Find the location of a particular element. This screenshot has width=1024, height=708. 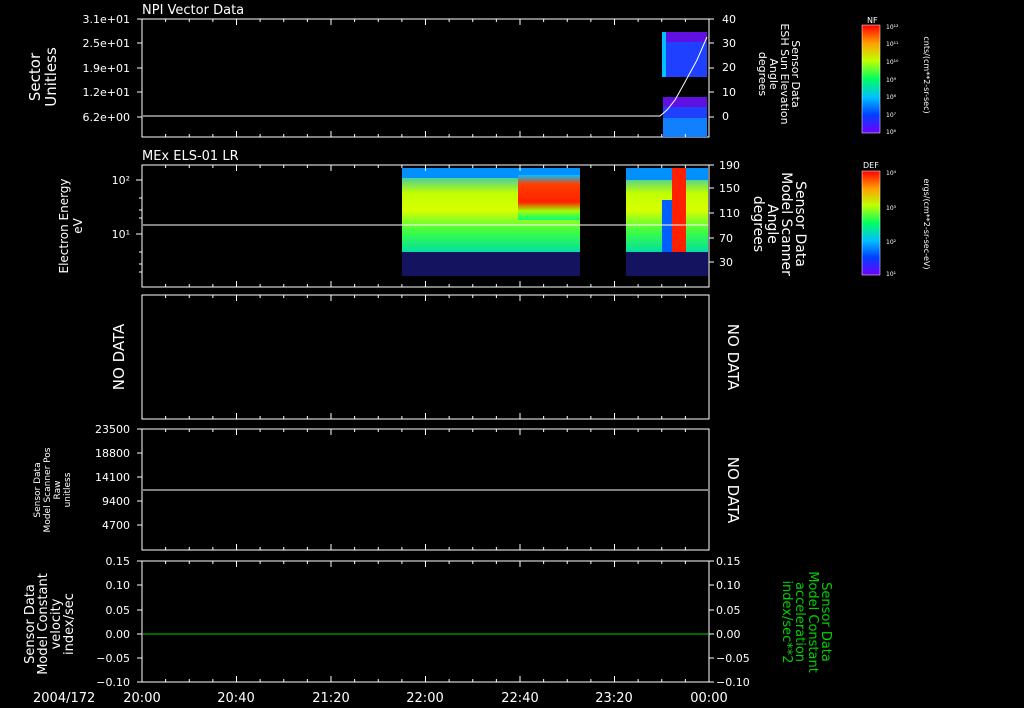

panel1-heatmap-upper-edge is located at coordinates (664, 54).